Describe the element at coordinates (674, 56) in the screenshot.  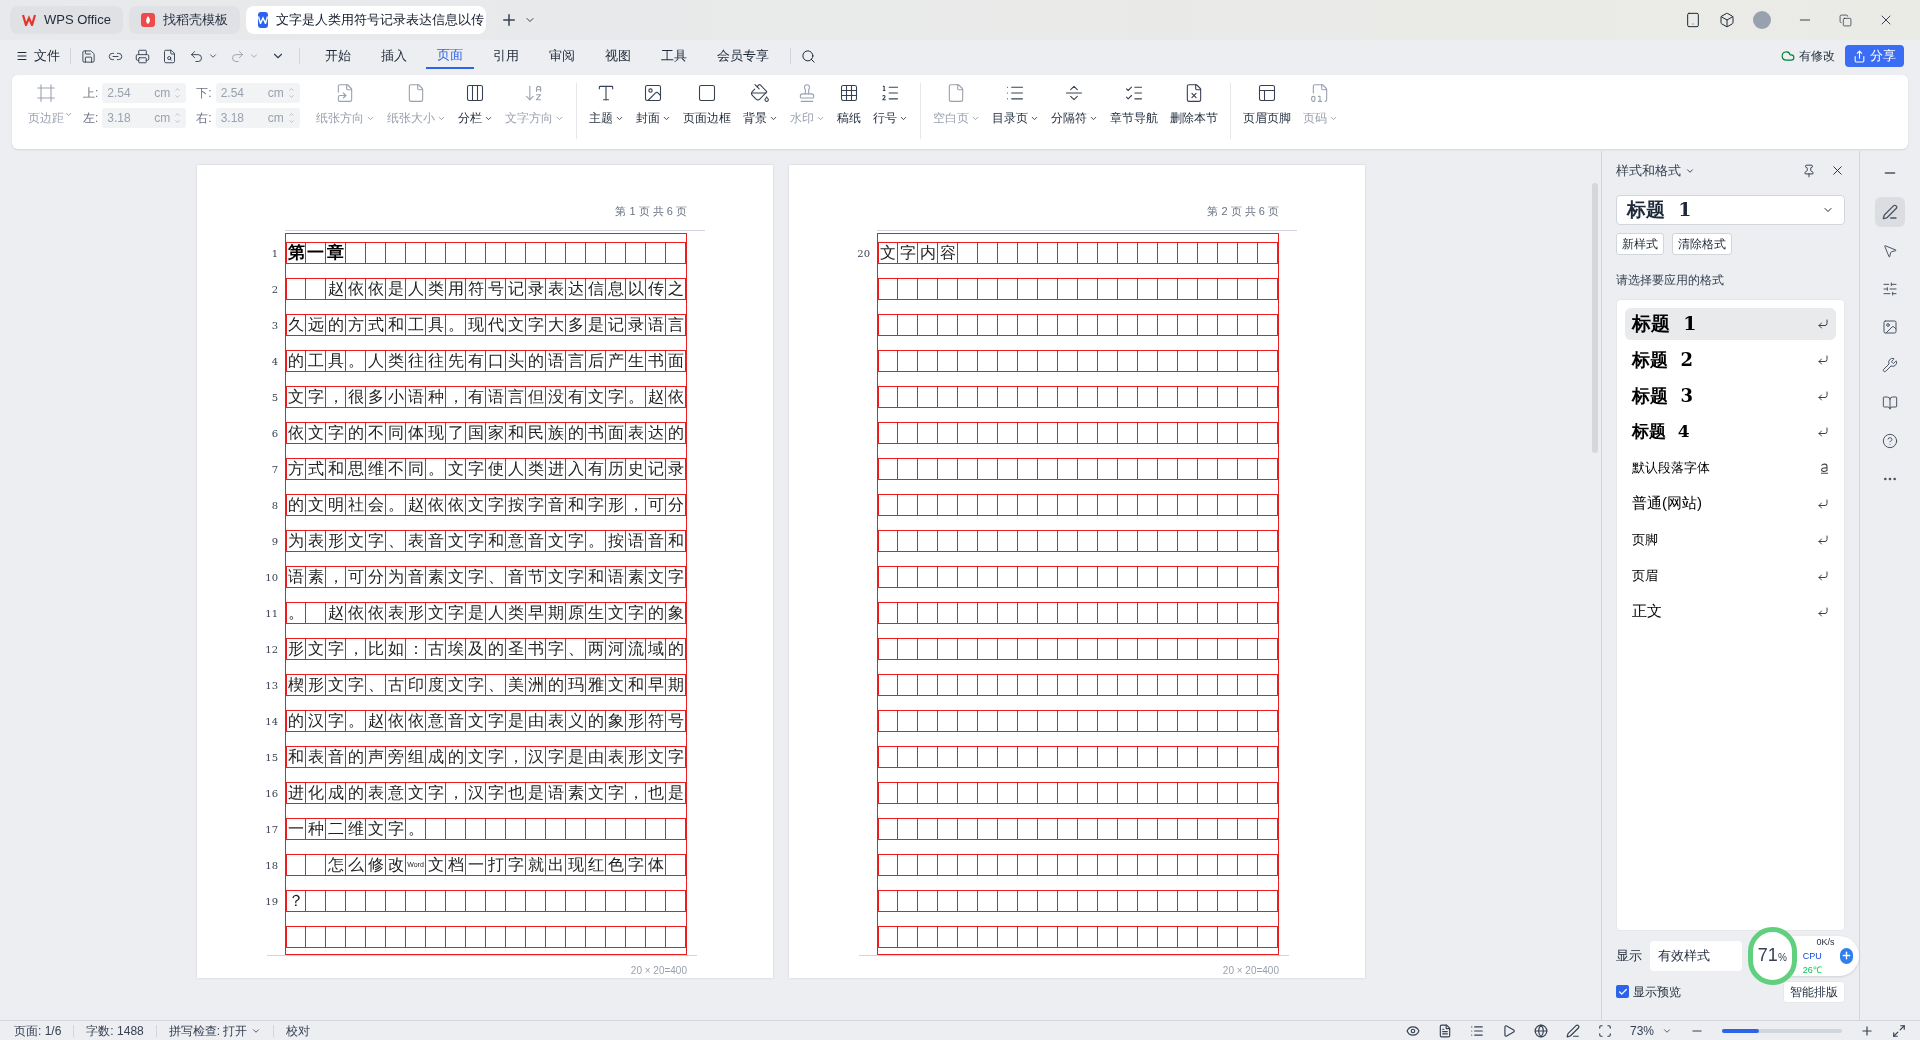
I see `ribbon-tab: 工具` at that location.